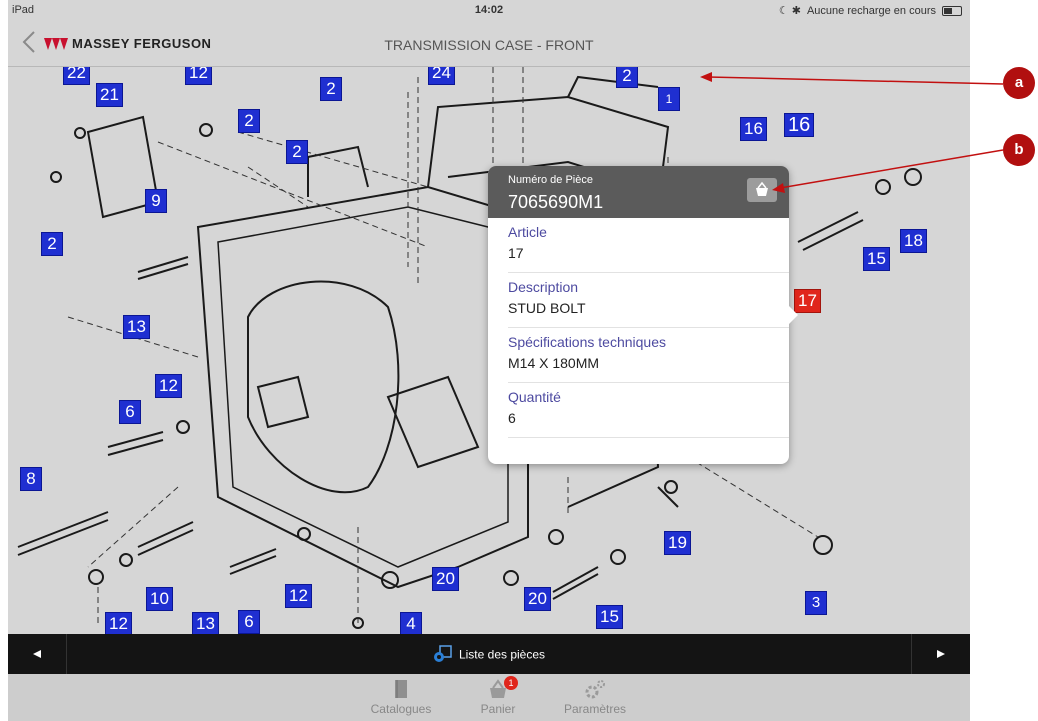 Image resolution: width=1038 pixels, height=721 pixels. I want to click on quantity-value: 6, so click(512, 418).